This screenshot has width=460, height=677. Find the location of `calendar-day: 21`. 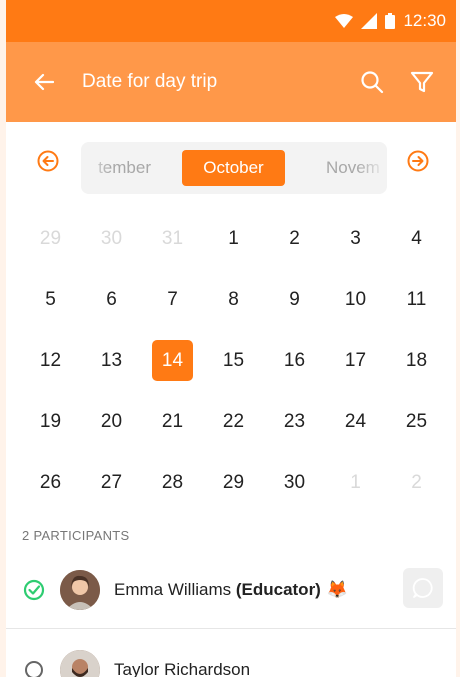

calendar-day: 21 is located at coordinates (172, 422).